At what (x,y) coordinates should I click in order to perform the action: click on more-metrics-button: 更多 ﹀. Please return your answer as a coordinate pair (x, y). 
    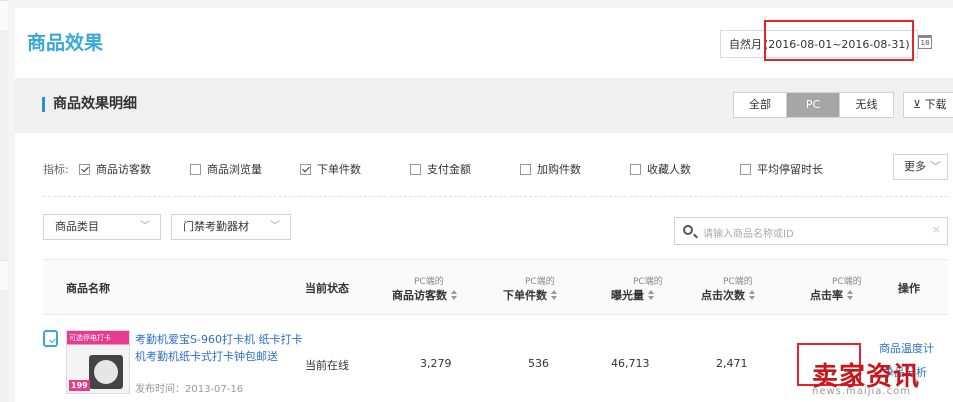
    Looking at the image, I should click on (920, 167).